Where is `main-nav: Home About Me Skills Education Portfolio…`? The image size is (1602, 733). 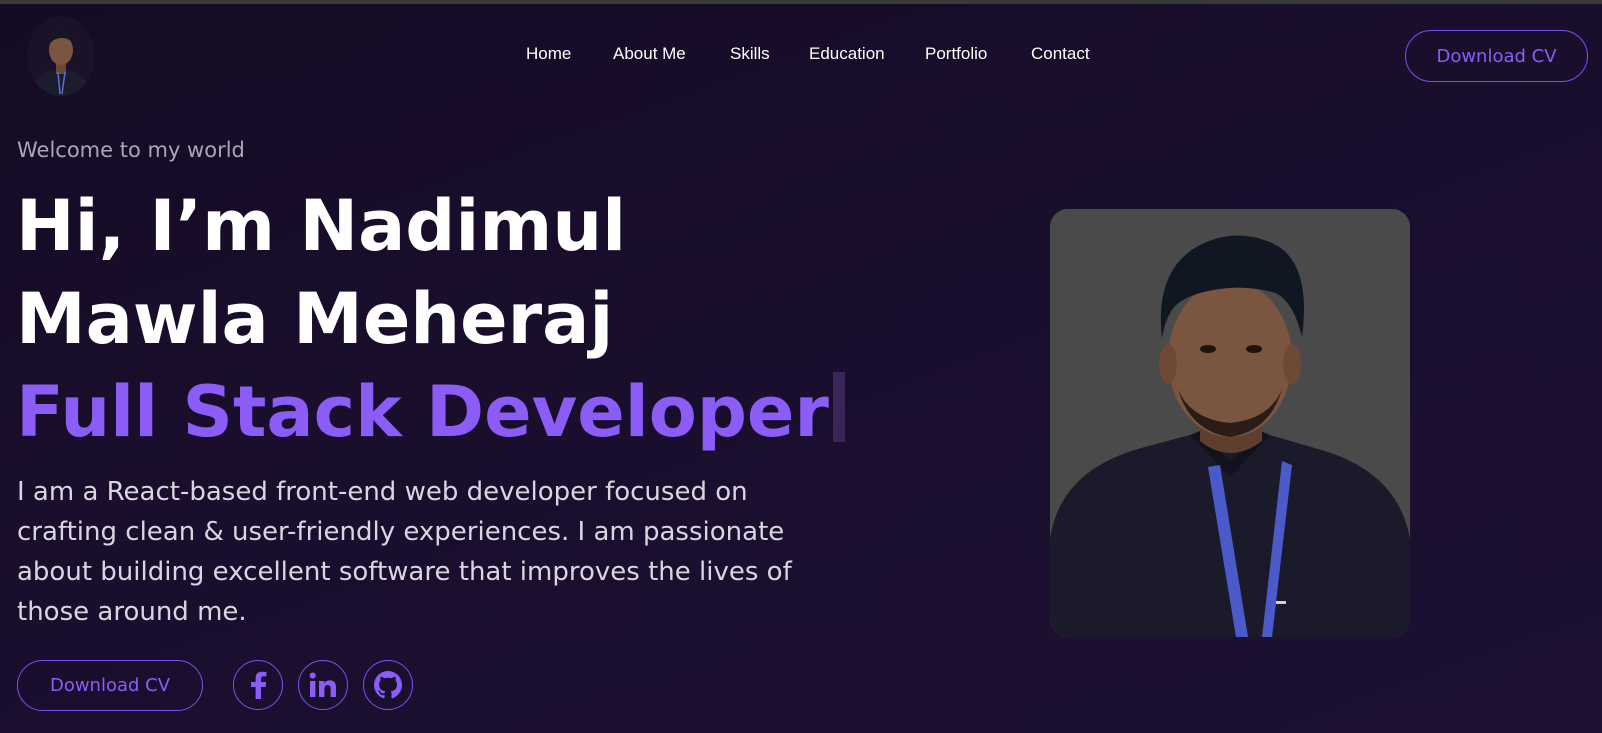
main-nav: Home About Me Skills Education Portfolio… is located at coordinates (801, 56).